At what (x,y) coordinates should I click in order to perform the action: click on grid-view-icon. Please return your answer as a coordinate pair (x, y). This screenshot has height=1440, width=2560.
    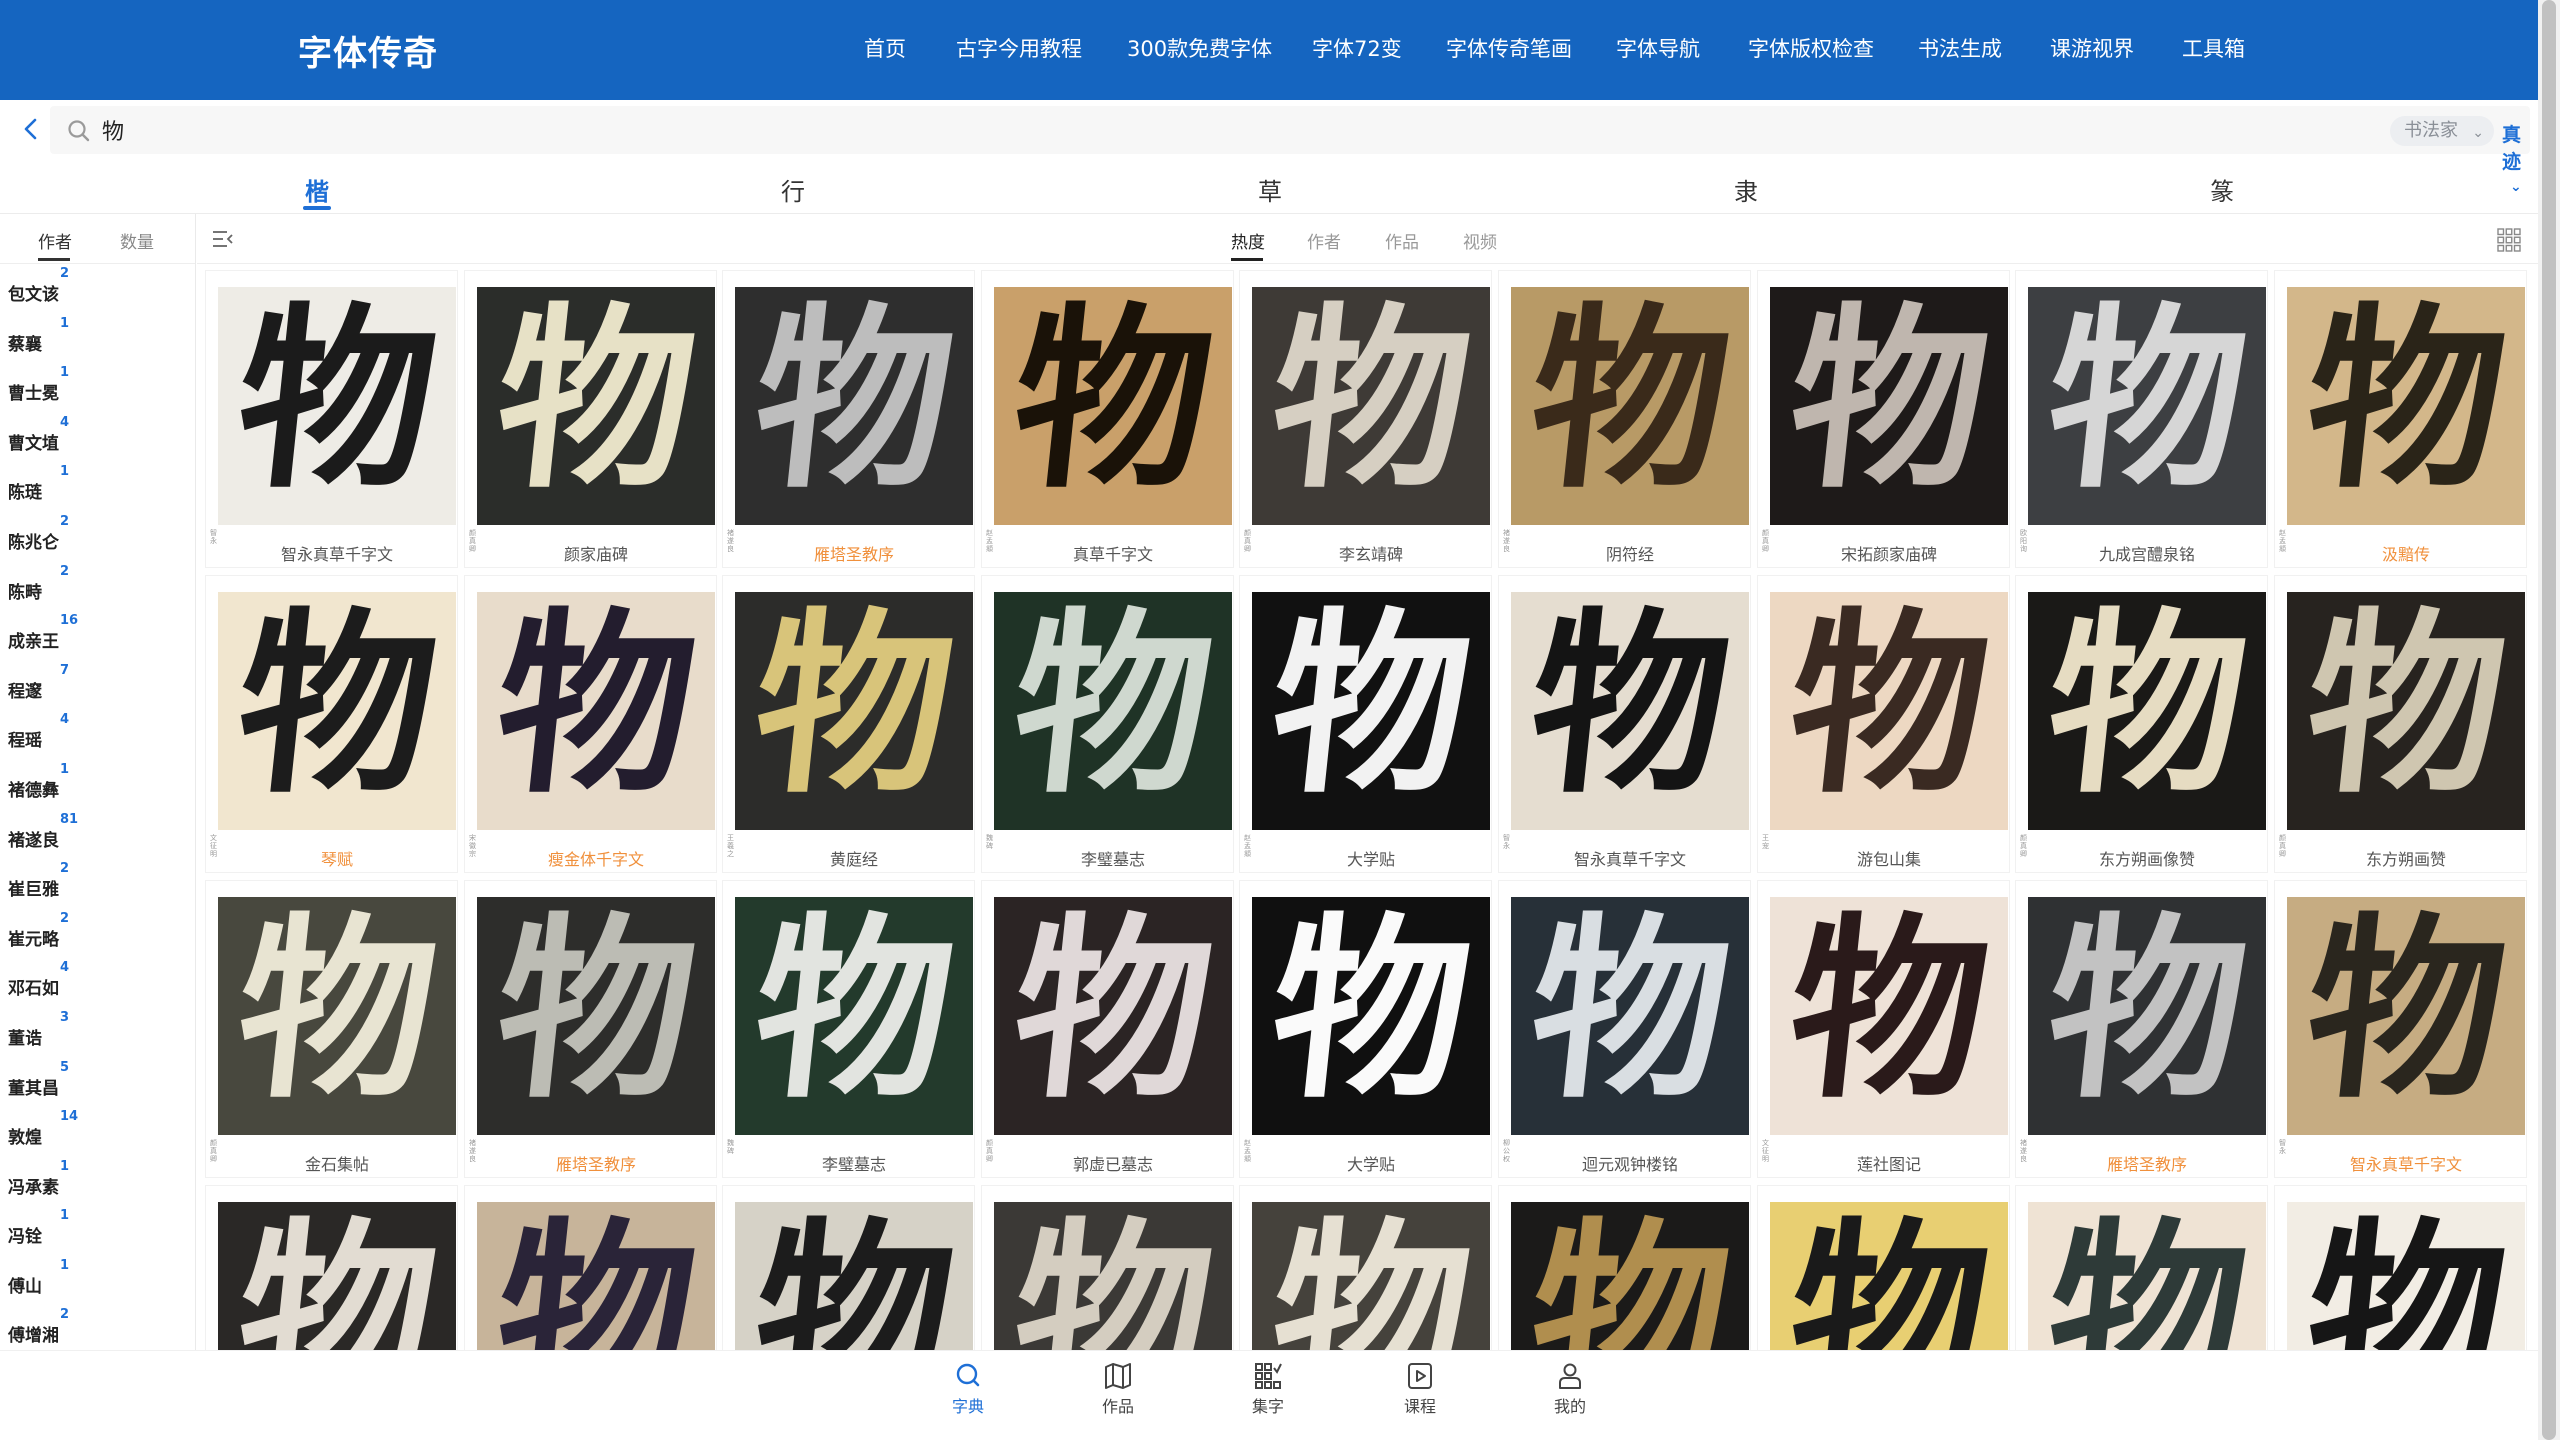
    Looking at the image, I should click on (2509, 240).